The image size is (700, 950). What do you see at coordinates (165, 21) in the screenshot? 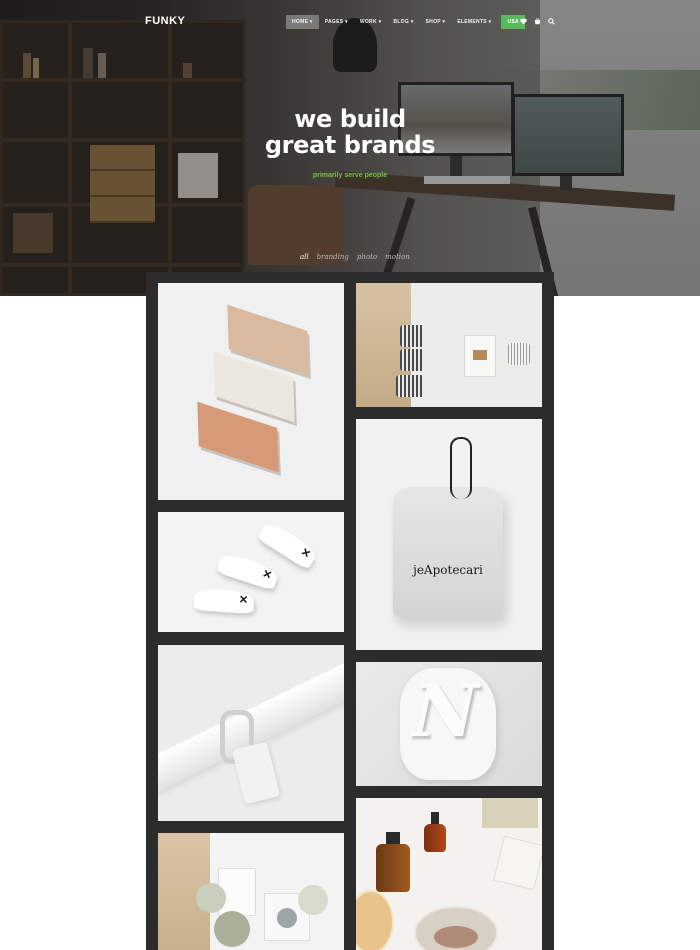
I see `logo: FUNKY` at bounding box center [165, 21].